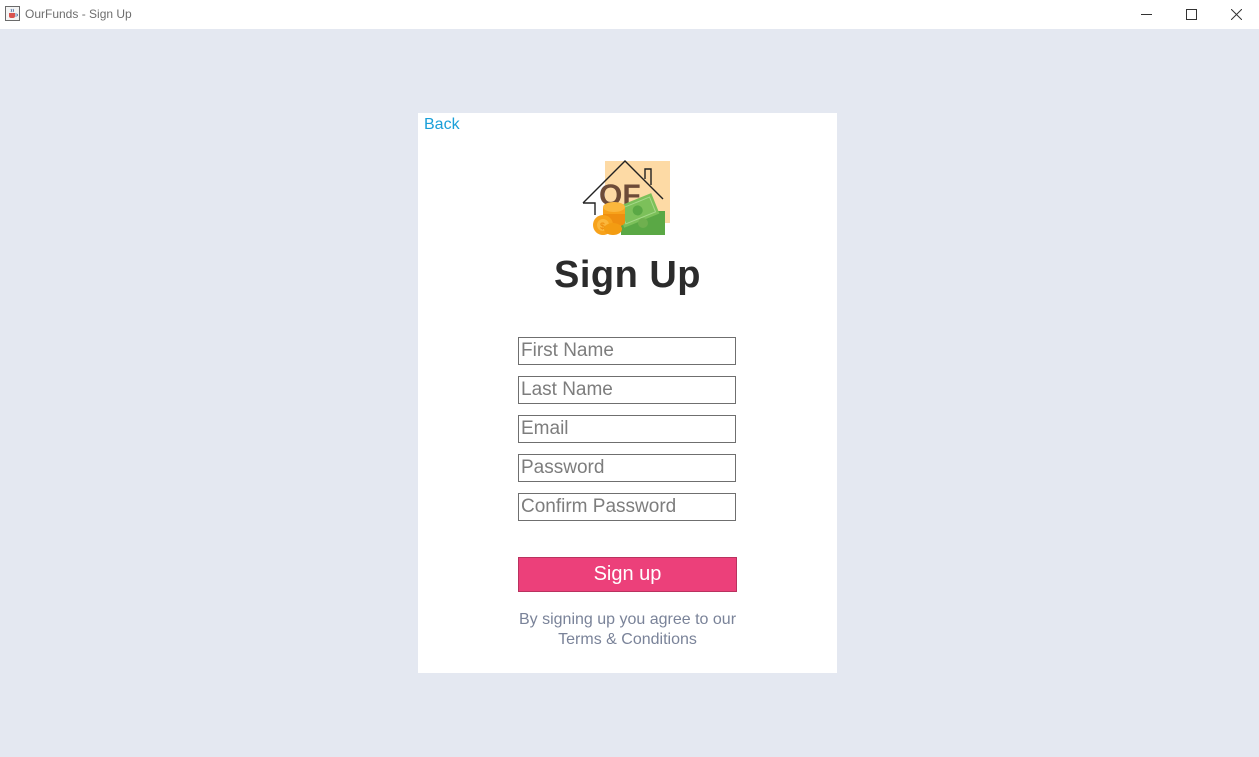 The width and height of the screenshot is (1259, 757). I want to click on last-name-field, so click(627, 390).